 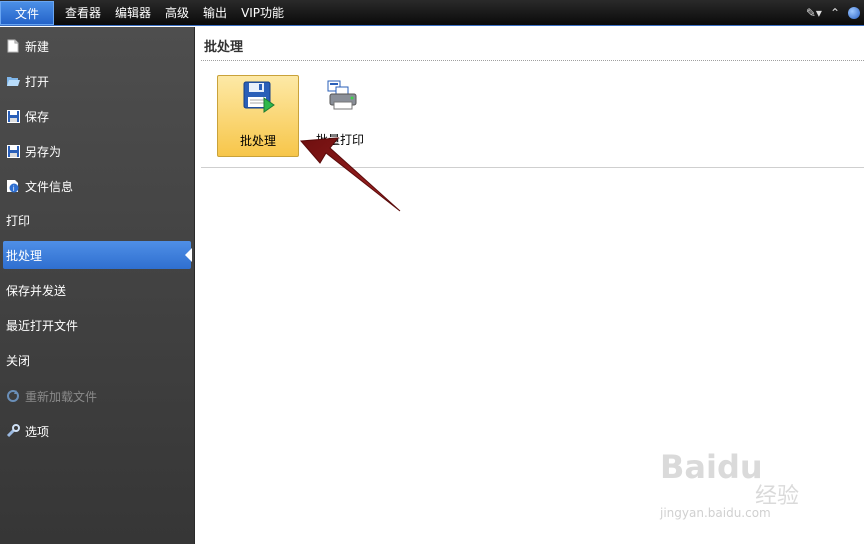 I want to click on menu-viewer: 查看器, so click(x=83, y=12).